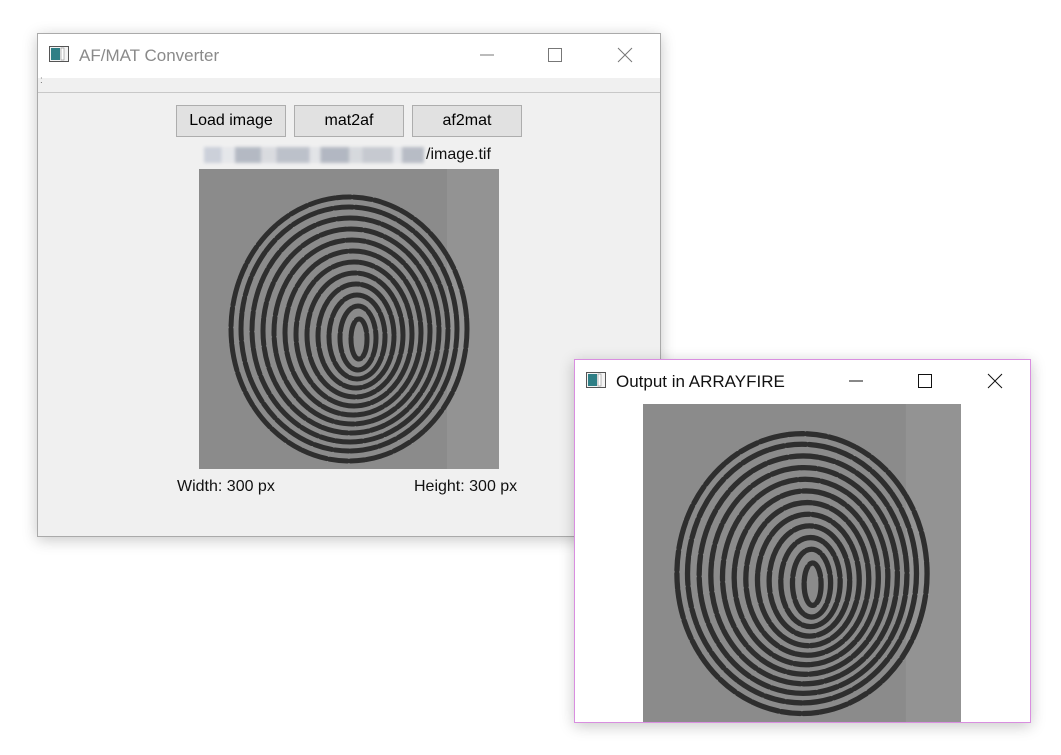 The width and height of the screenshot is (1061, 755). I want to click on af2mat-button: af2mat, so click(467, 121).